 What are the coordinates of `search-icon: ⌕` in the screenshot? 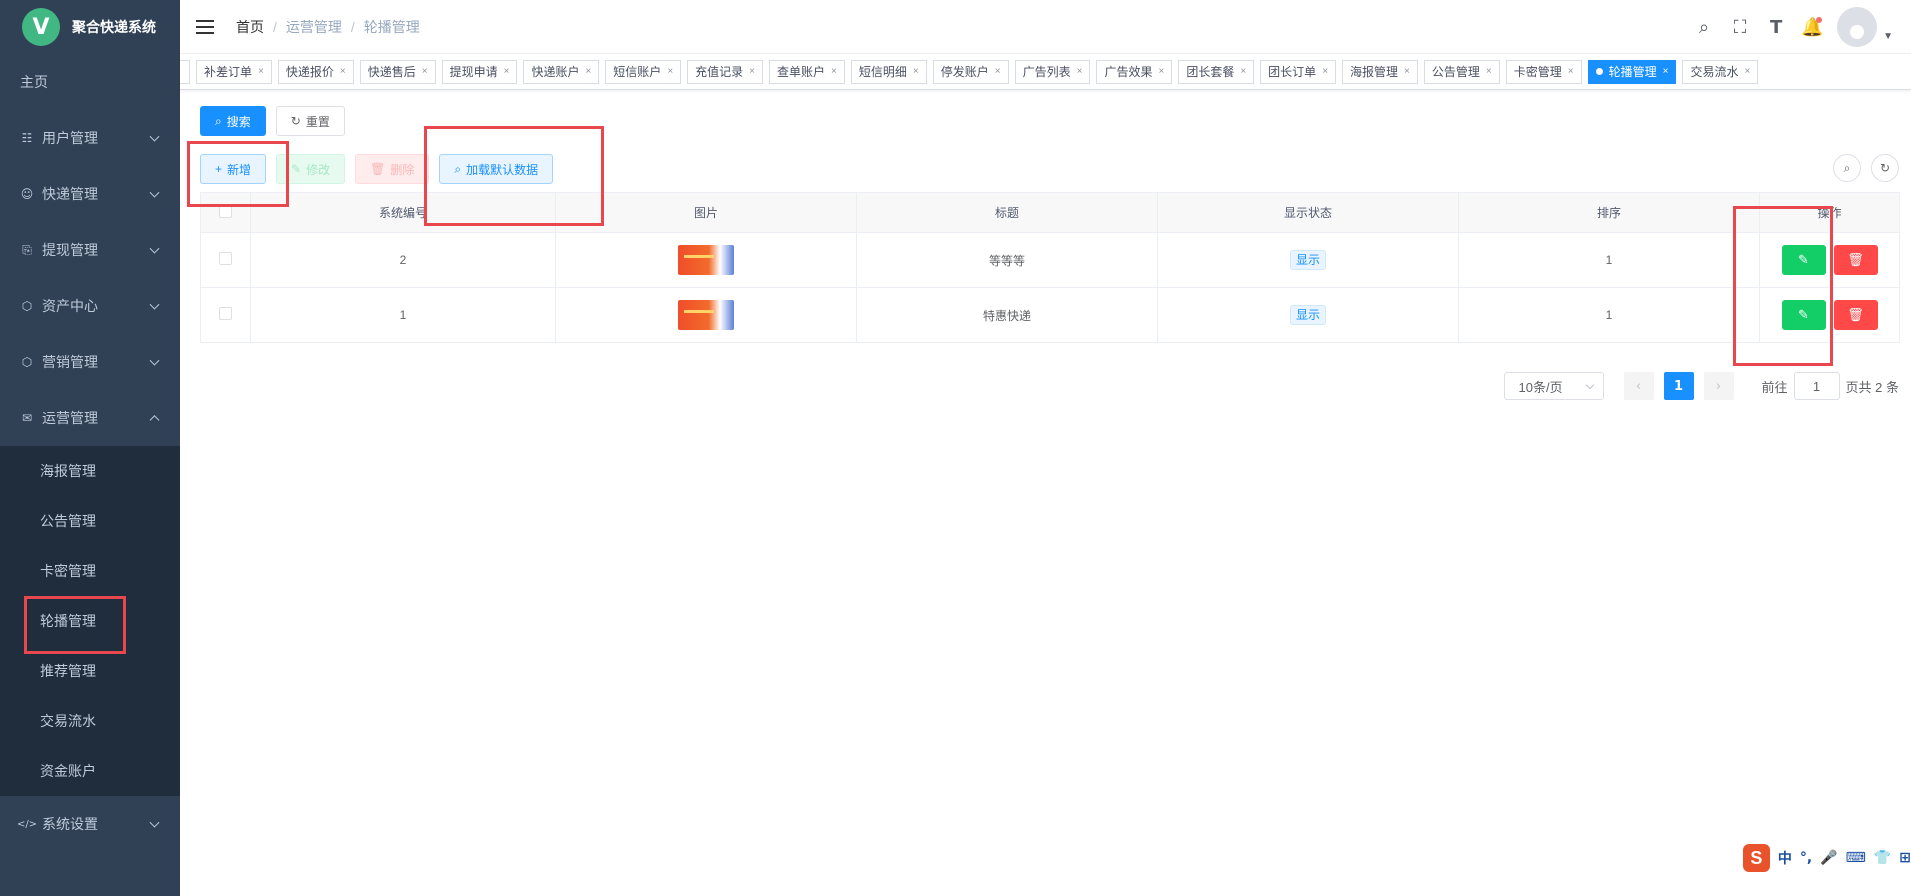 It's located at (1704, 27).